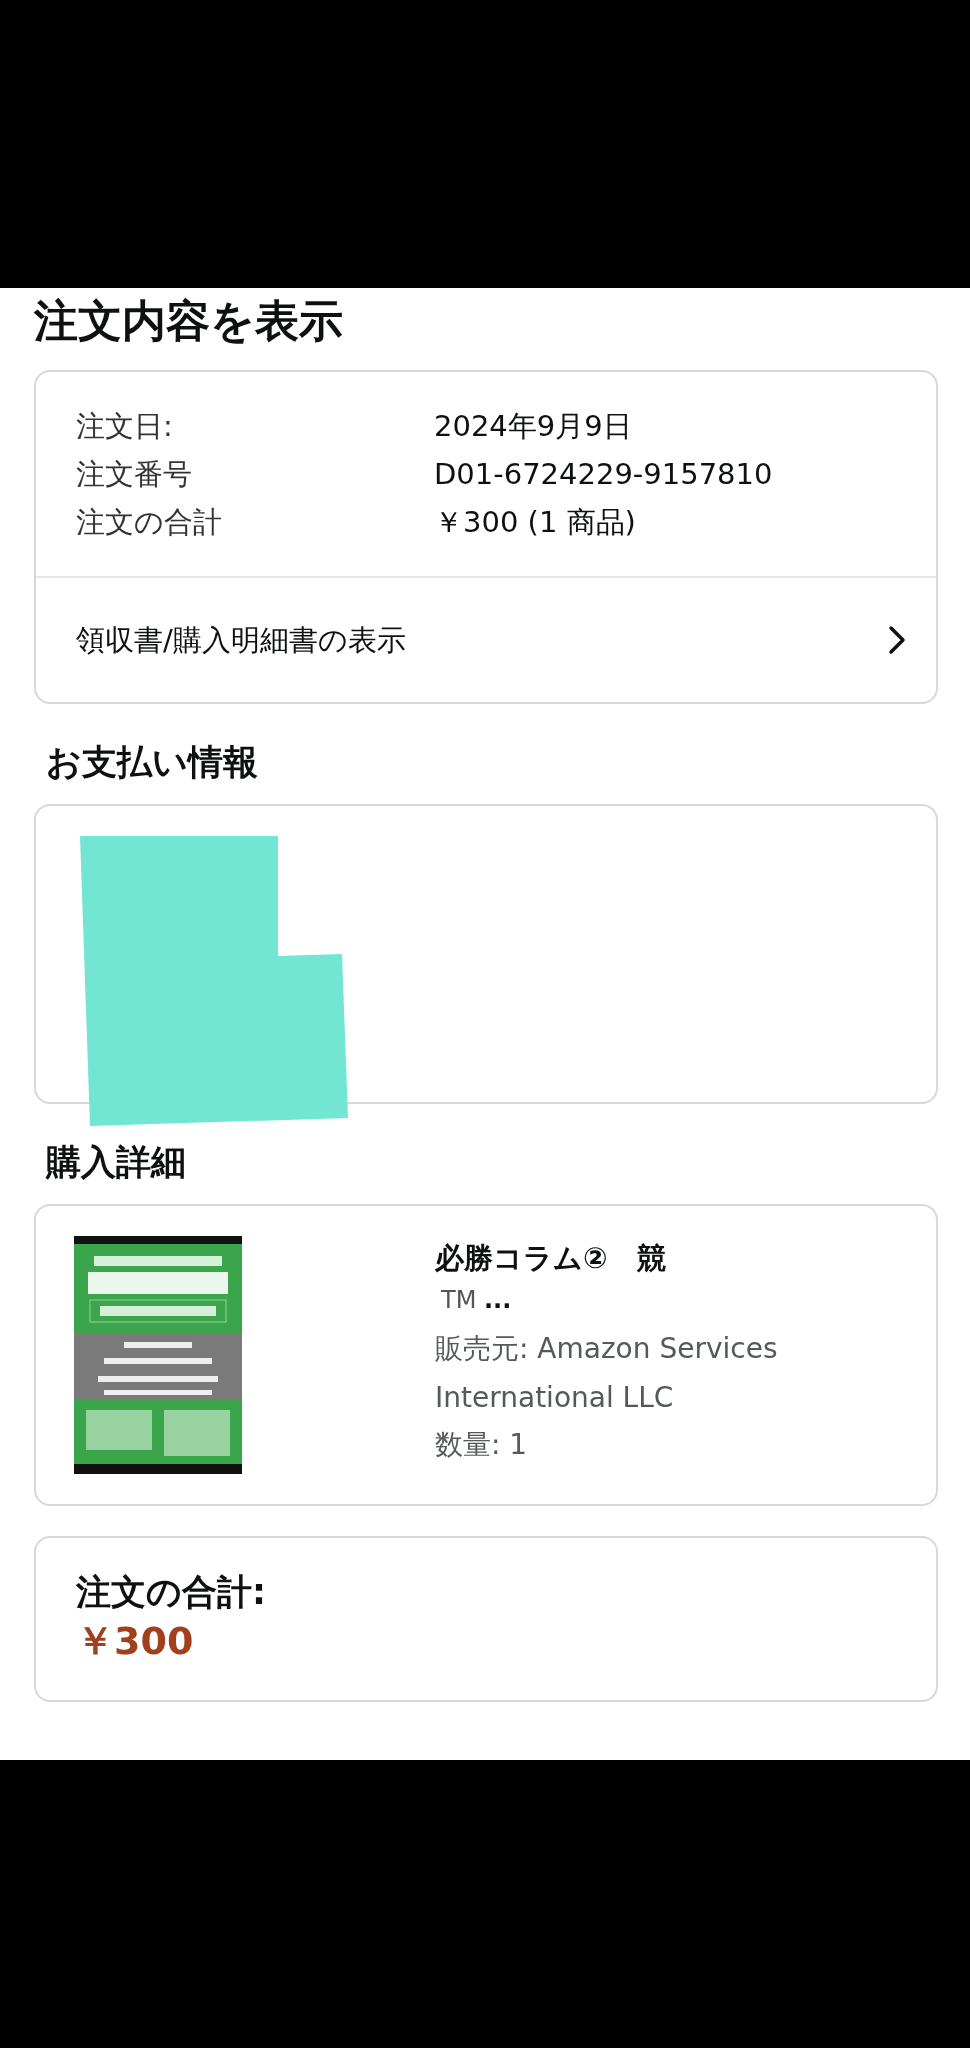  I want to click on page-title: 注文内容を表示, so click(189, 321).